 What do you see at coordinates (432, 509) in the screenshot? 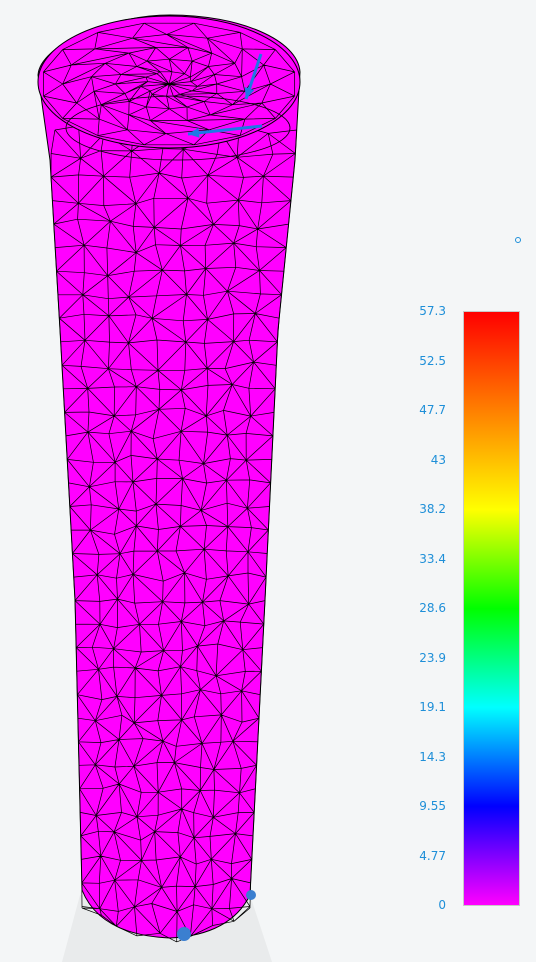
I see `legend-label: 38.2` at bounding box center [432, 509].